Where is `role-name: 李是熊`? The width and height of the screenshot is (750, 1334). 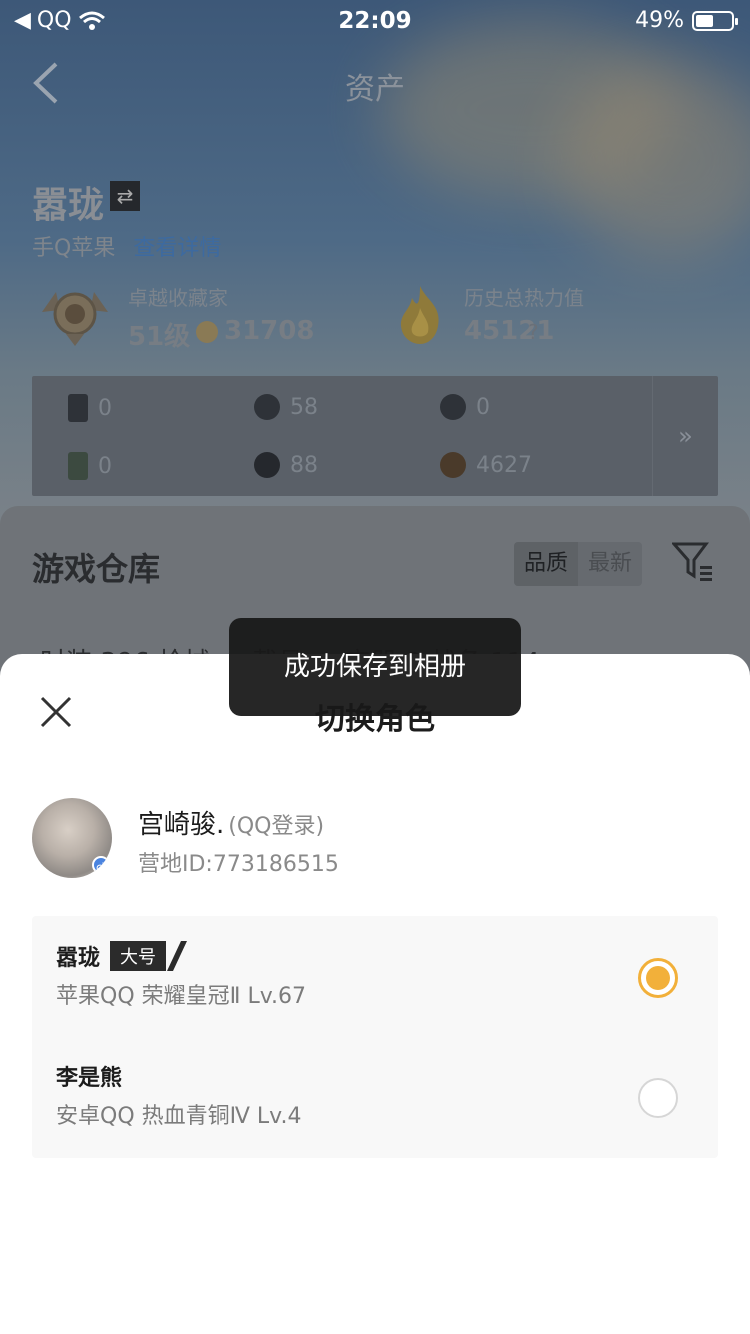
role-name: 李是熊 is located at coordinates (89, 1078).